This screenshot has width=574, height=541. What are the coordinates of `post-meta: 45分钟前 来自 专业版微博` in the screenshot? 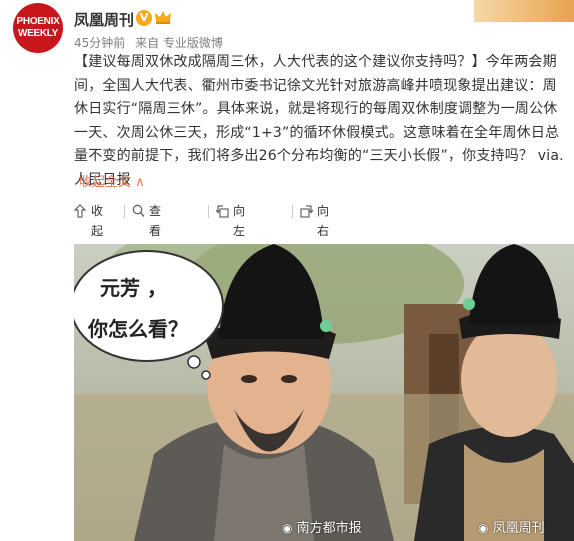 It's located at (151, 42).